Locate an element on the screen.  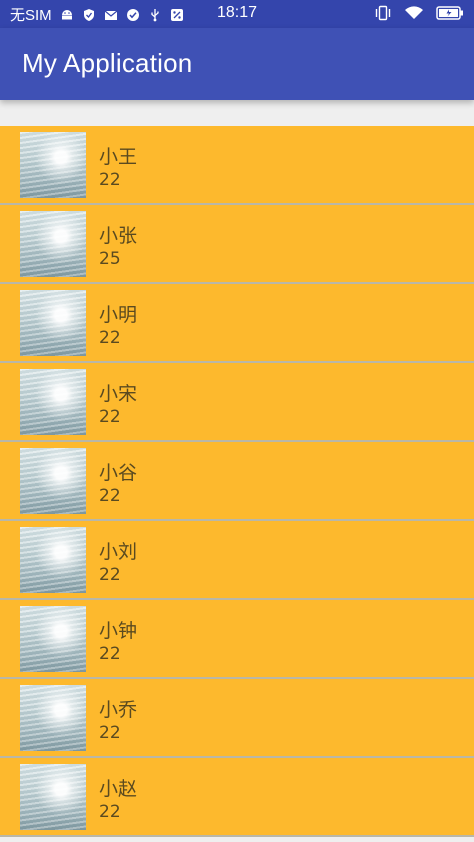
wifi-icon is located at coordinates (414, 12).